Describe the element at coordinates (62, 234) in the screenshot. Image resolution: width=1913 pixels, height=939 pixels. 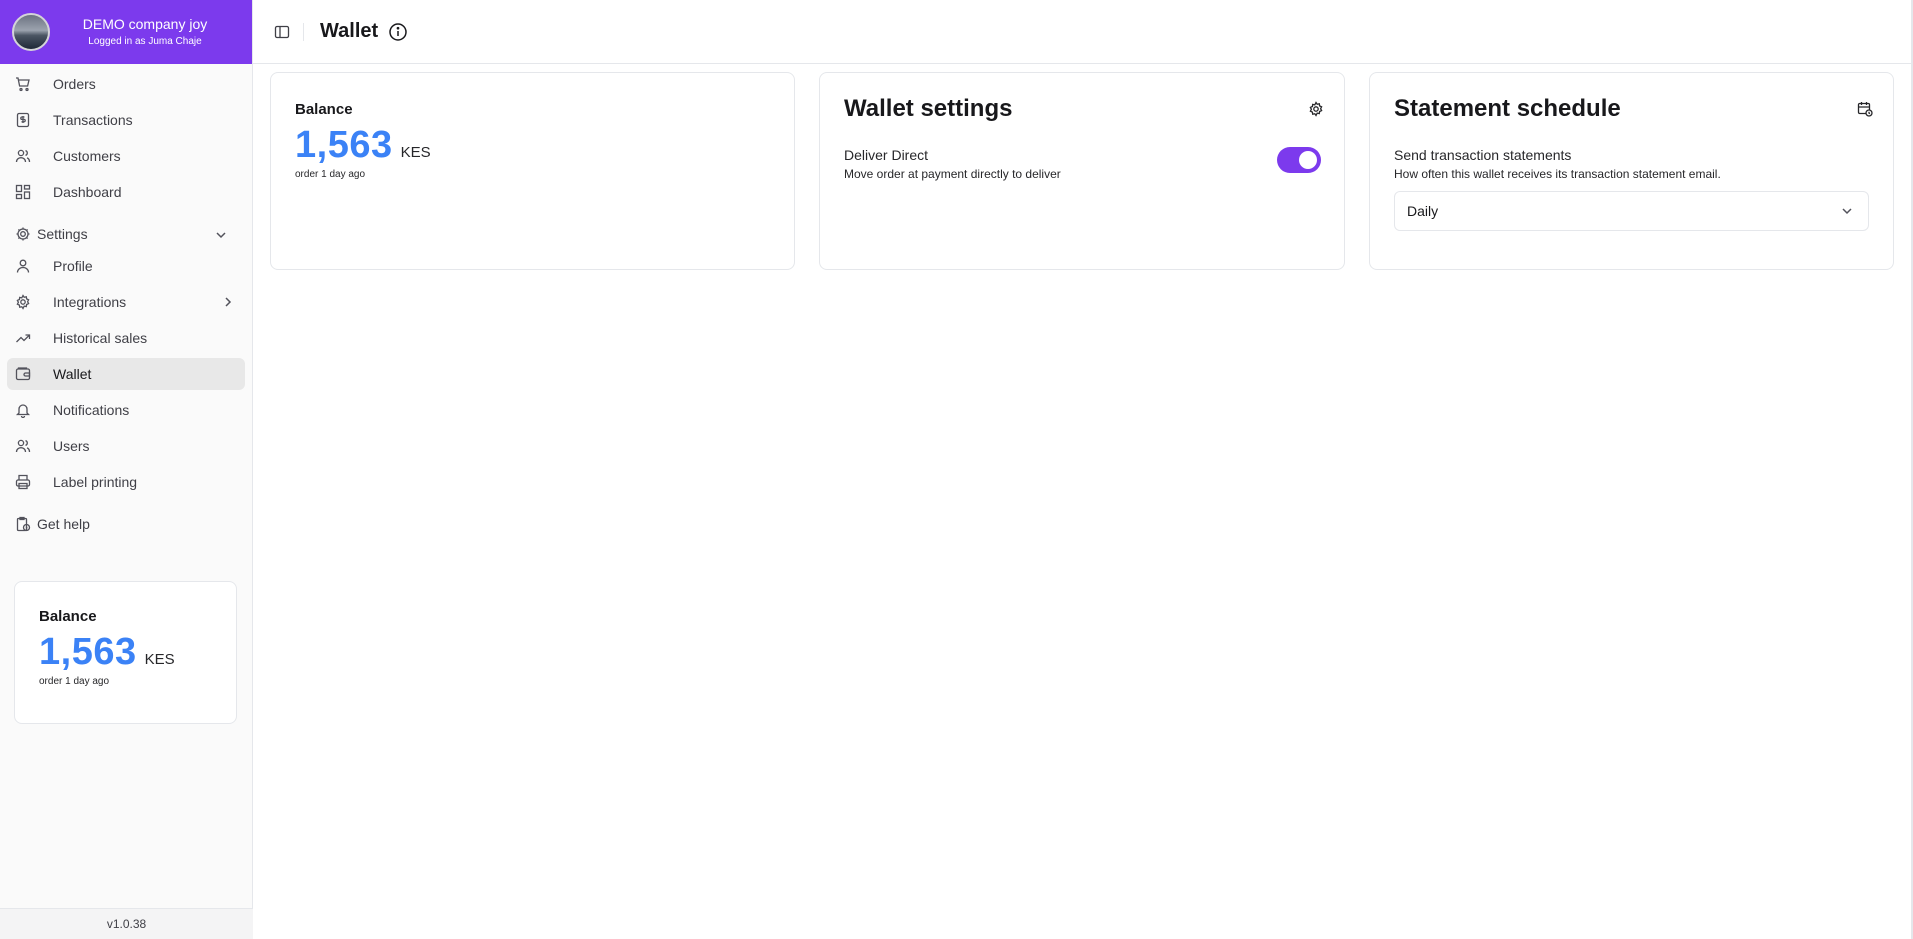
I see `settings-section-label: Settings` at that location.